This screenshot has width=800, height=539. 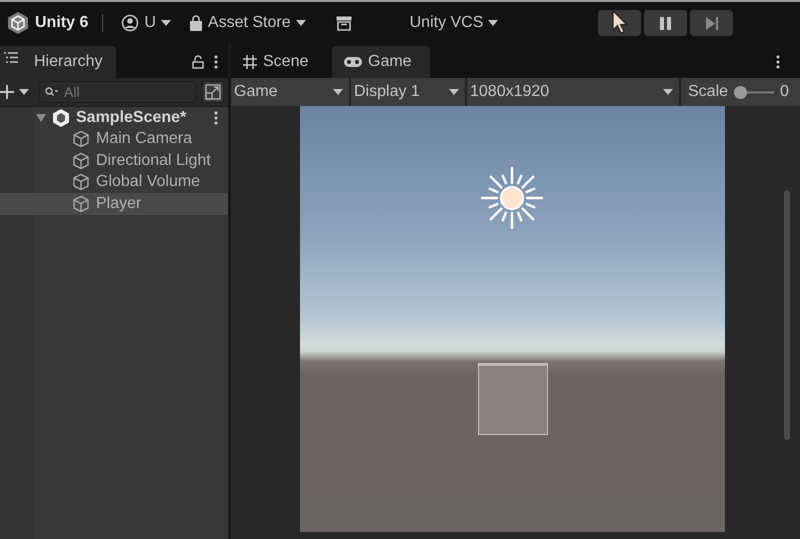 I want to click on gamepad-icon, so click(x=353, y=62).